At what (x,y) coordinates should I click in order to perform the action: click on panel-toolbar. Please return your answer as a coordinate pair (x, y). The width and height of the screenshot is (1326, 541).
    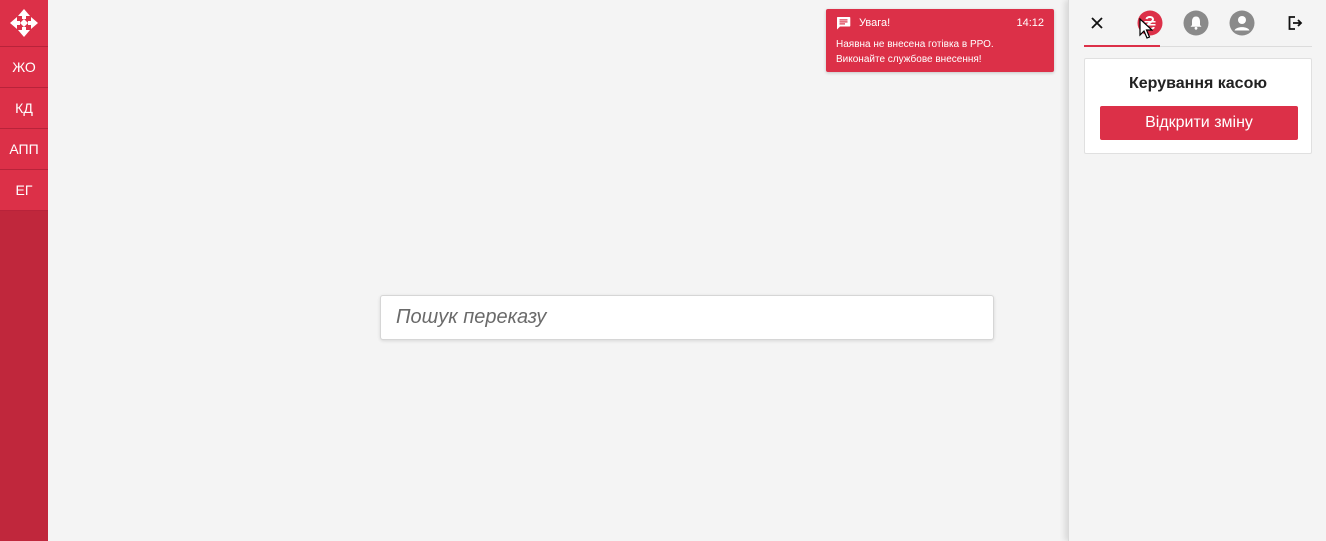
    Looking at the image, I should click on (1198, 23).